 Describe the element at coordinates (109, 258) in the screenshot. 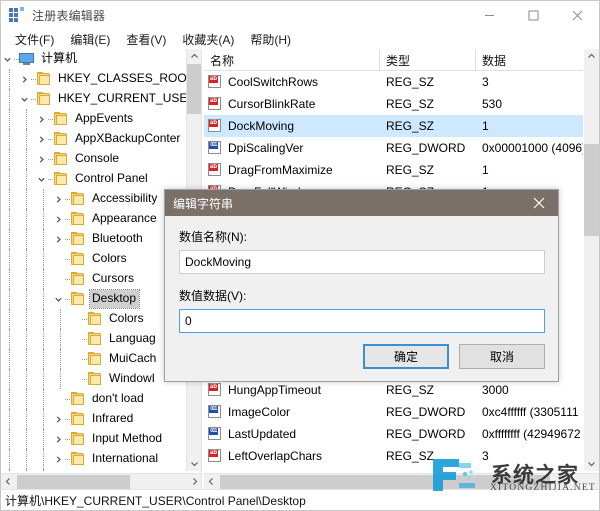

I see `tree-node-label: Colors` at that location.